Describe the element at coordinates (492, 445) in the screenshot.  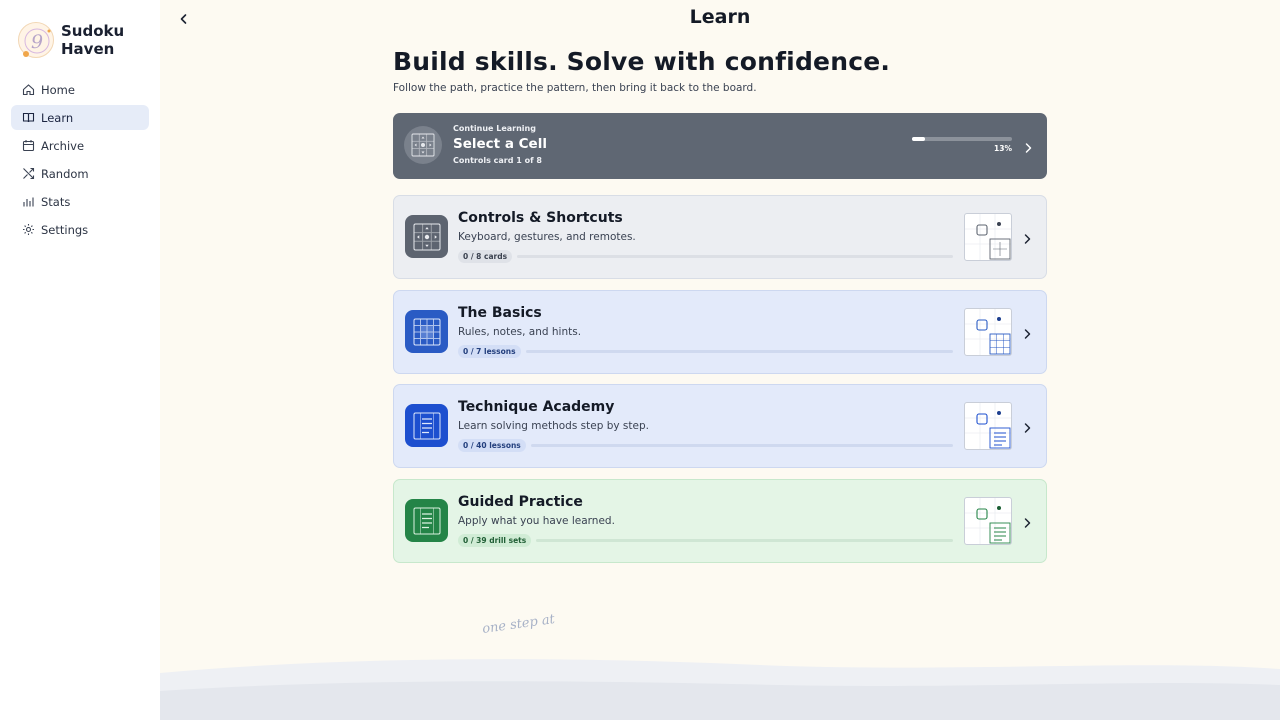
I see `course-progress-badge: 0 / 40 lessons` at that location.